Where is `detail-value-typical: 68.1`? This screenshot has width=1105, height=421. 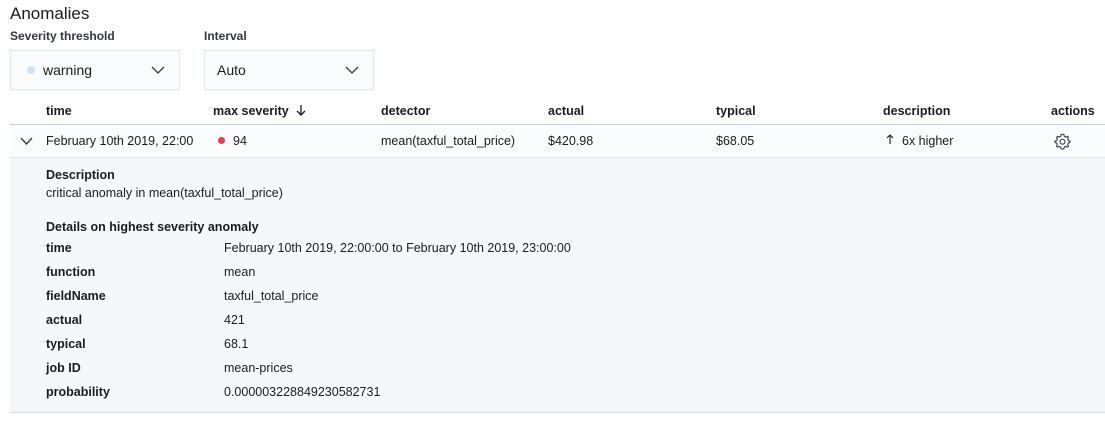
detail-value-typical: 68.1 is located at coordinates (236, 344).